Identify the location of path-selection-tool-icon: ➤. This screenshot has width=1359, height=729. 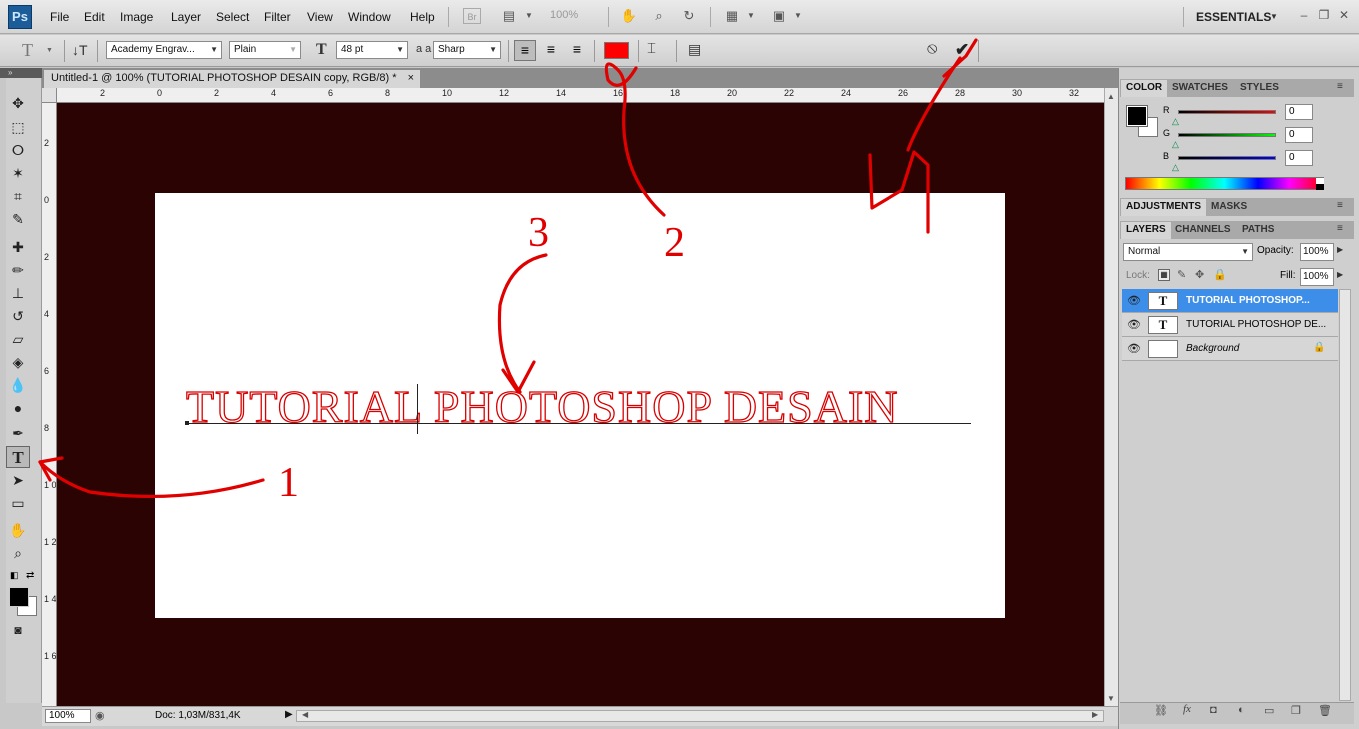
(18, 480).